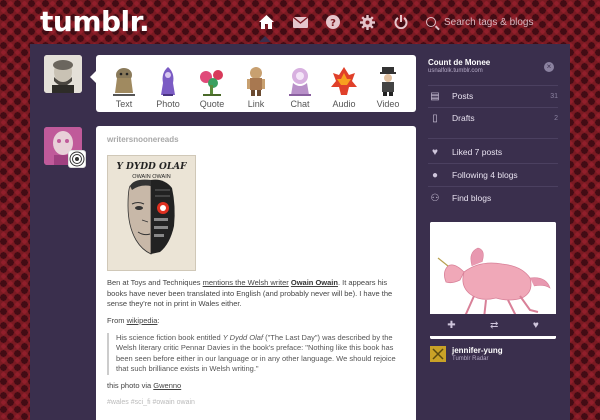  I want to click on blog-url: usnalfolk.tumblr.com, so click(455, 71).